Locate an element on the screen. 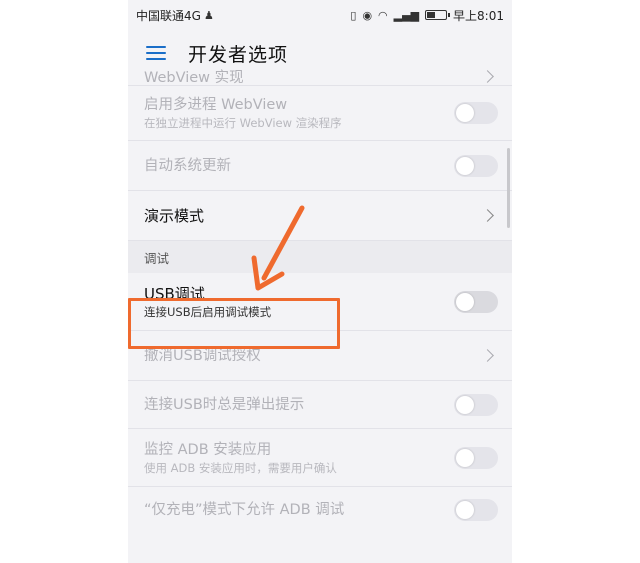 Image resolution: width=640 pixels, height=563 pixels. row-auto-update: 自动系统更新 is located at coordinates (320, 166).